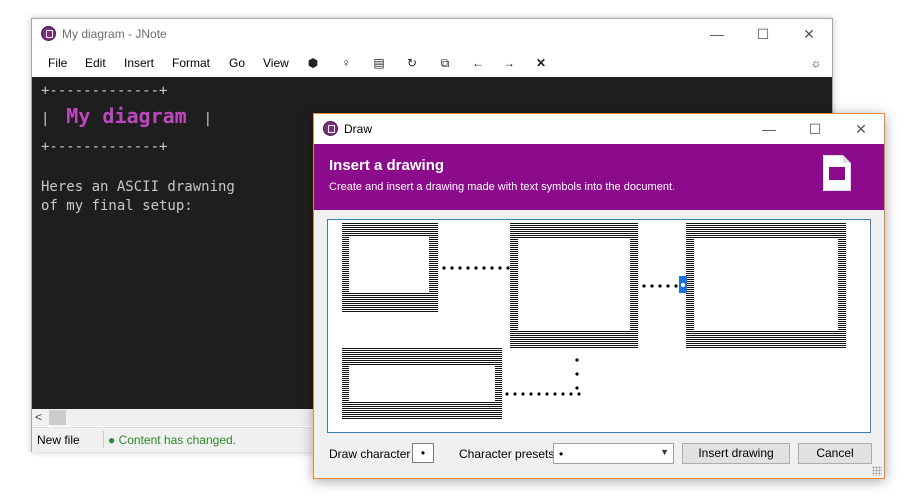 The width and height of the screenshot is (917, 504). What do you see at coordinates (861, 129) in the screenshot?
I see `dialog-close-button: ✕` at bounding box center [861, 129].